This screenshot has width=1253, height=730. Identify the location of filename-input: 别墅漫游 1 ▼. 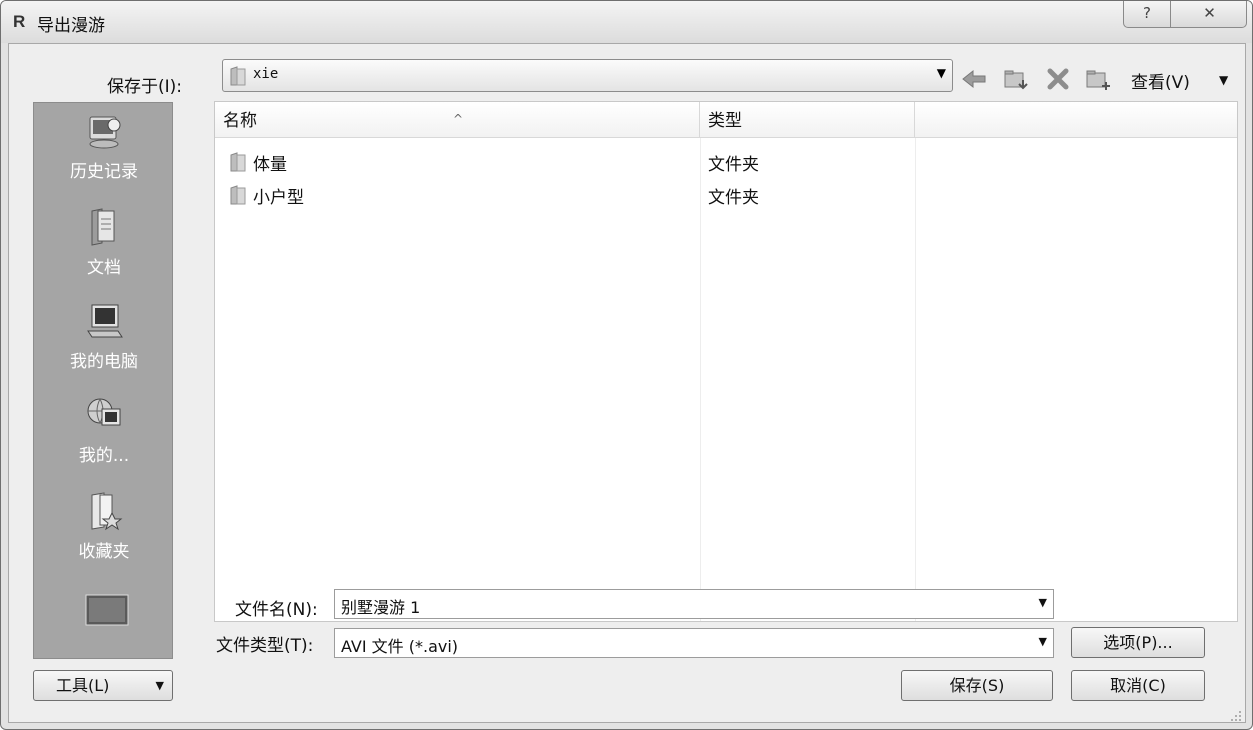
(694, 604).